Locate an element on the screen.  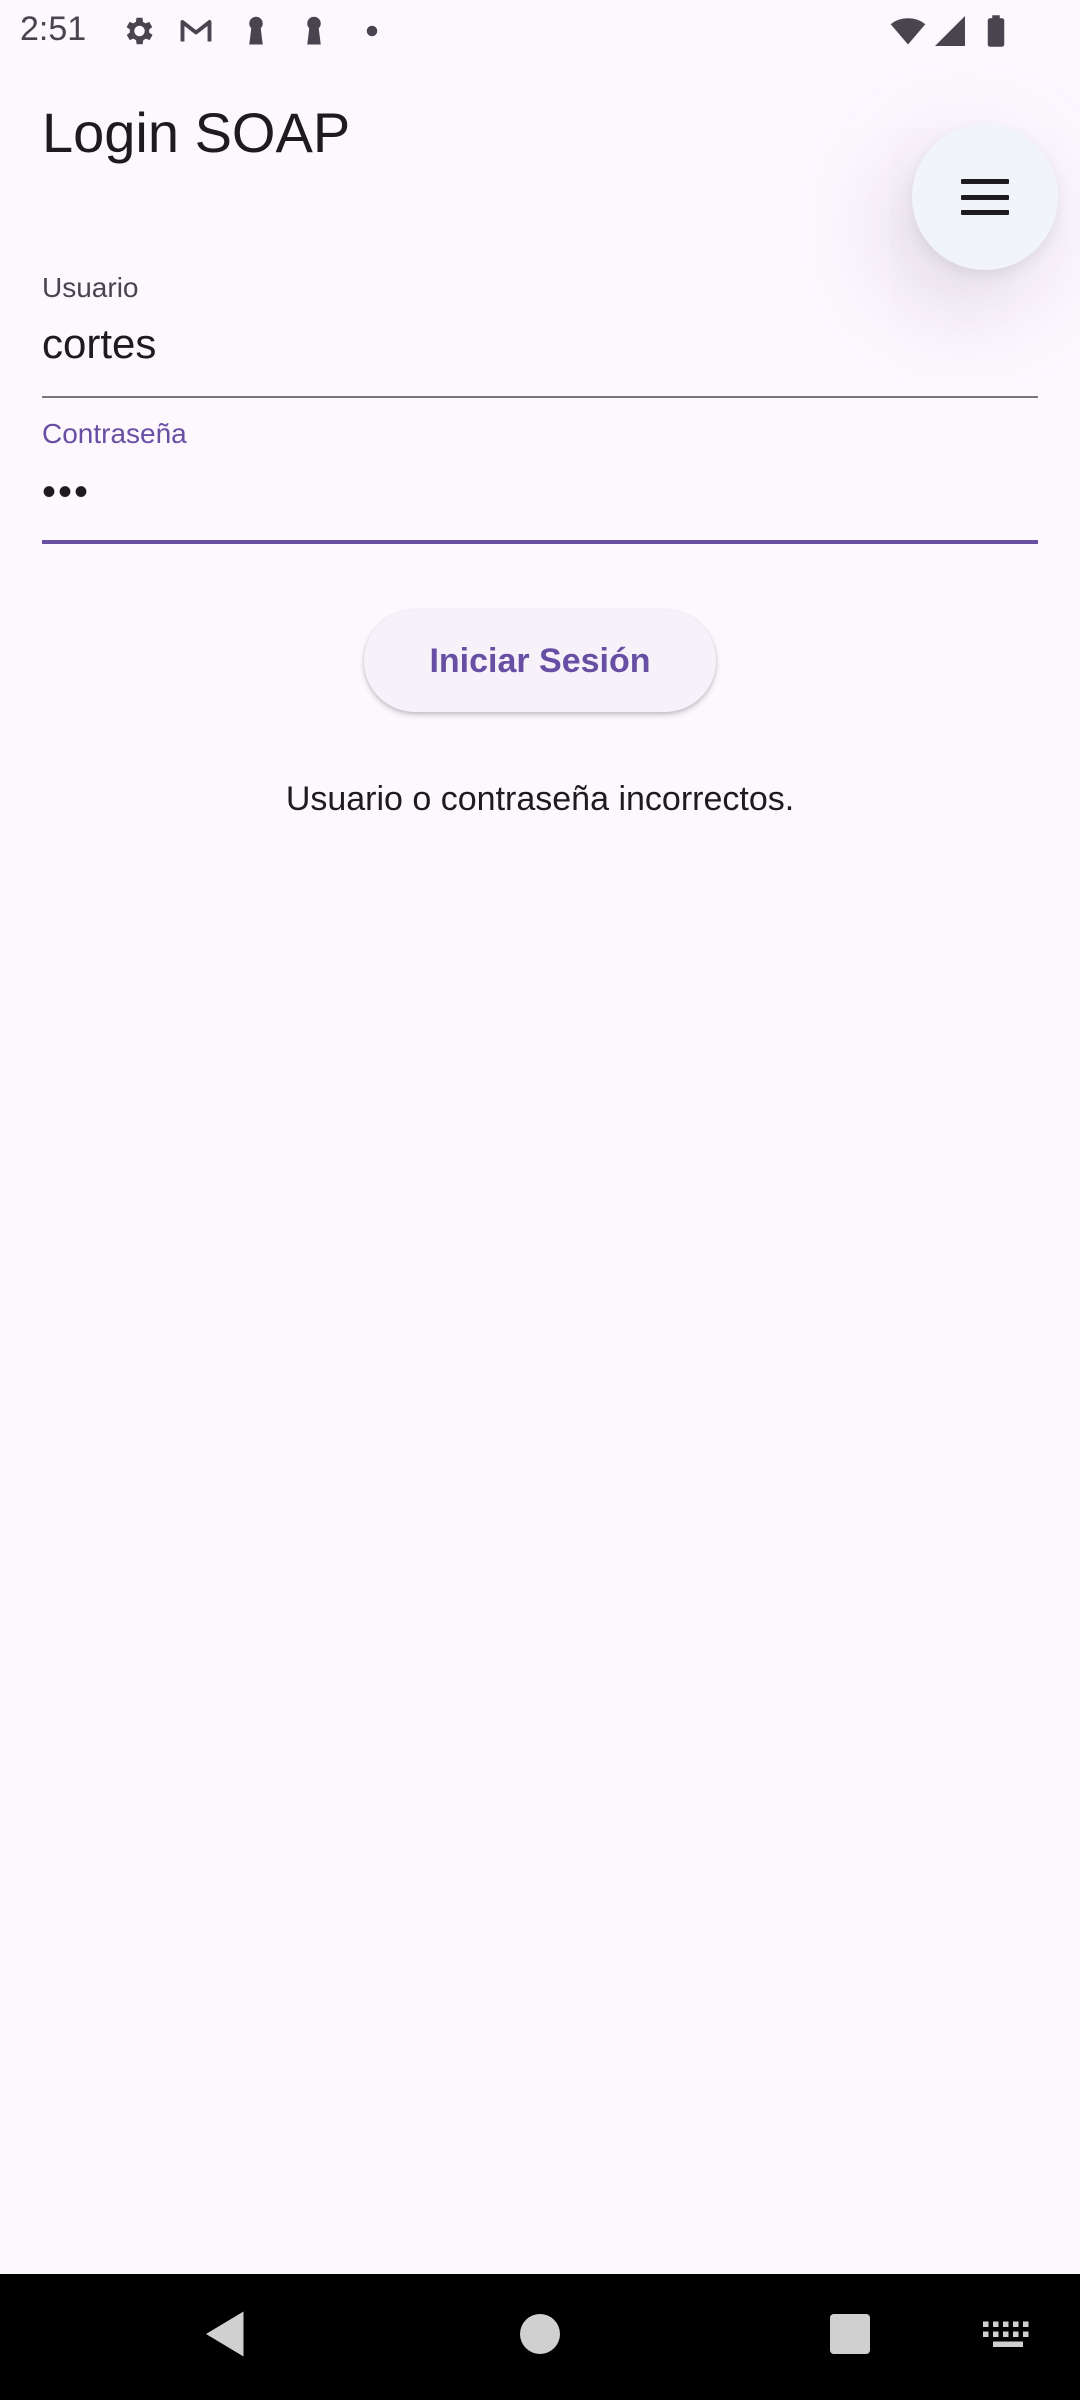
keyboard-icon is located at coordinates (1008, 2334).